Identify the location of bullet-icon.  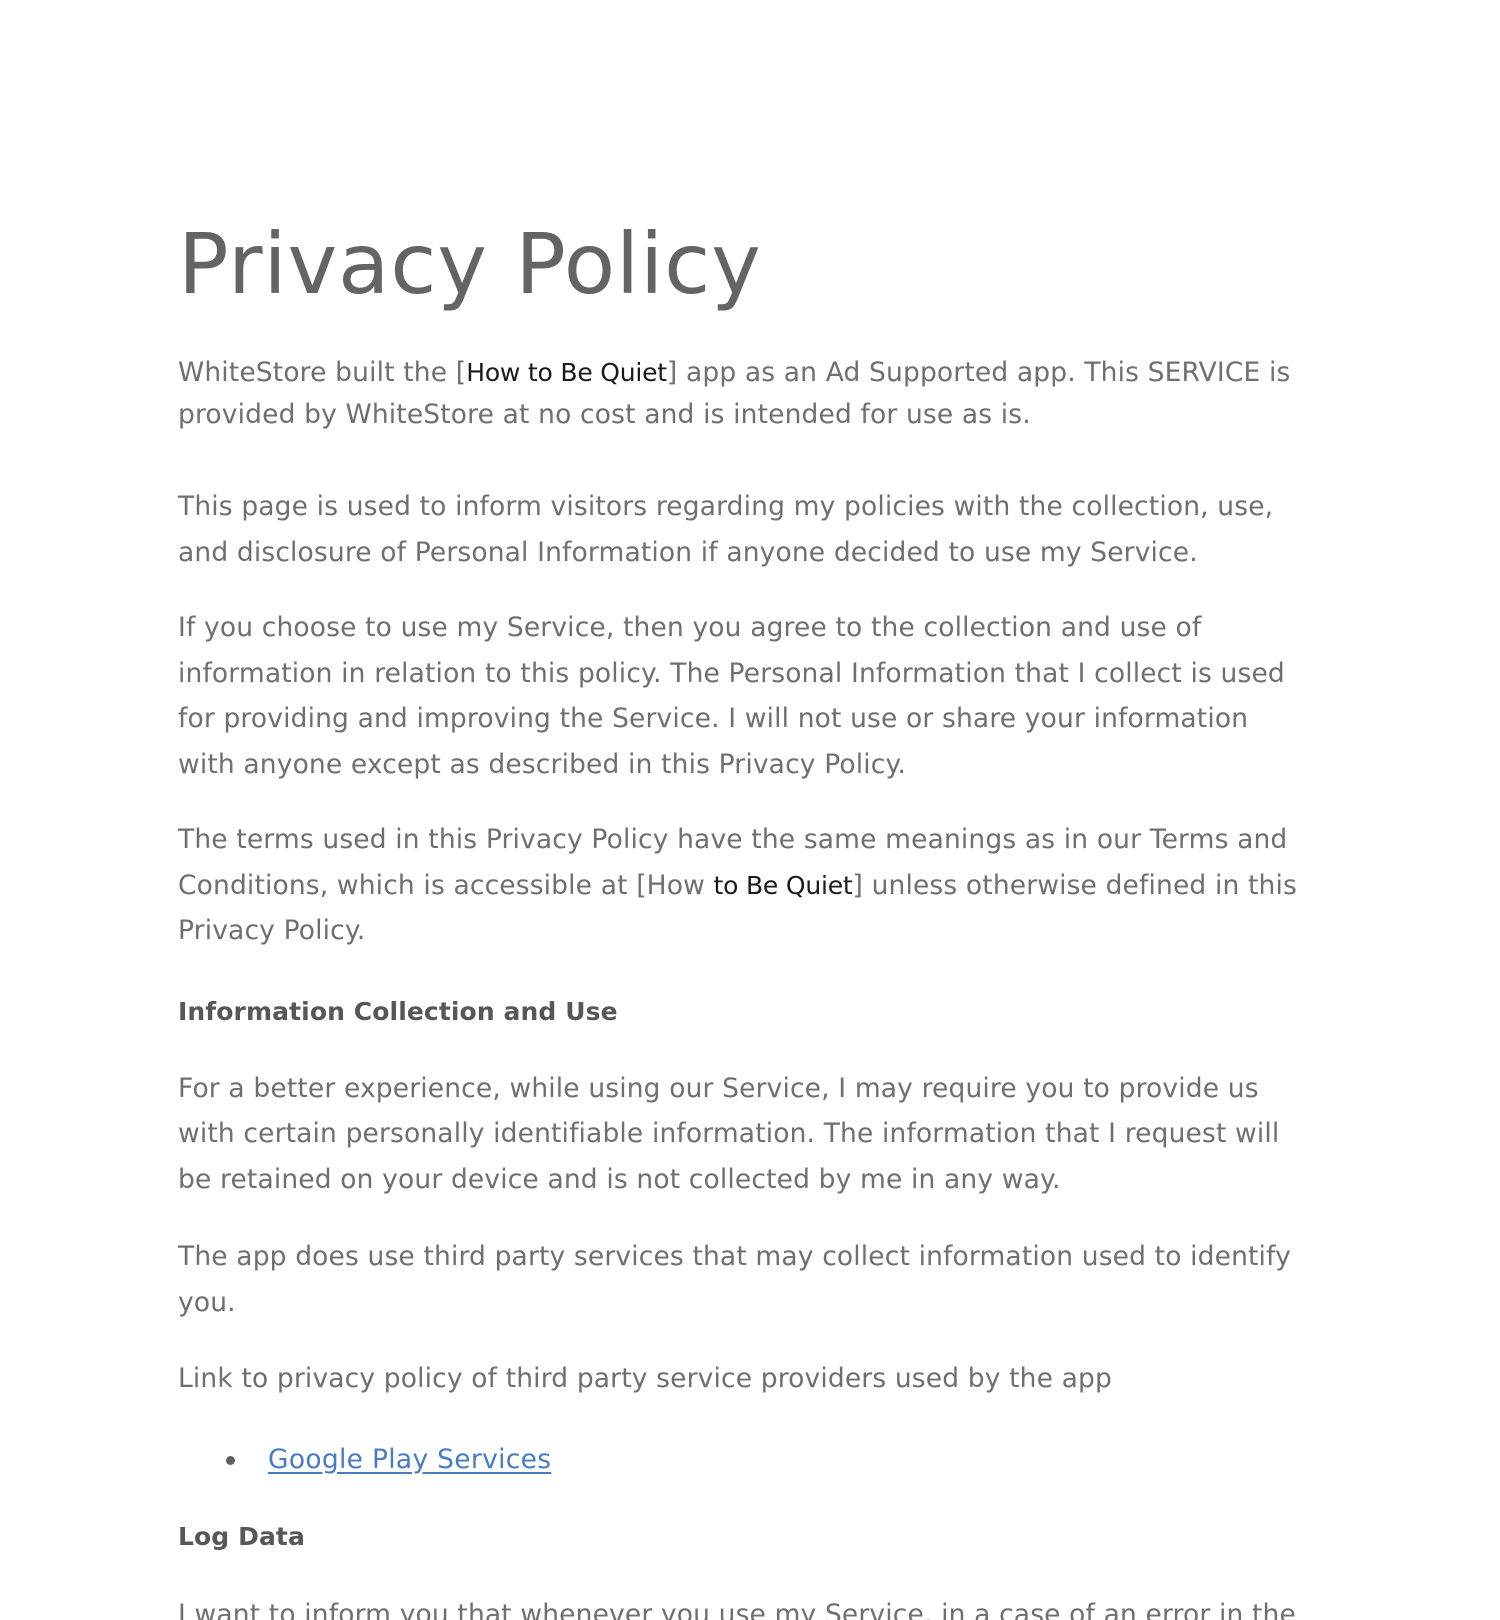
(230, 1460).